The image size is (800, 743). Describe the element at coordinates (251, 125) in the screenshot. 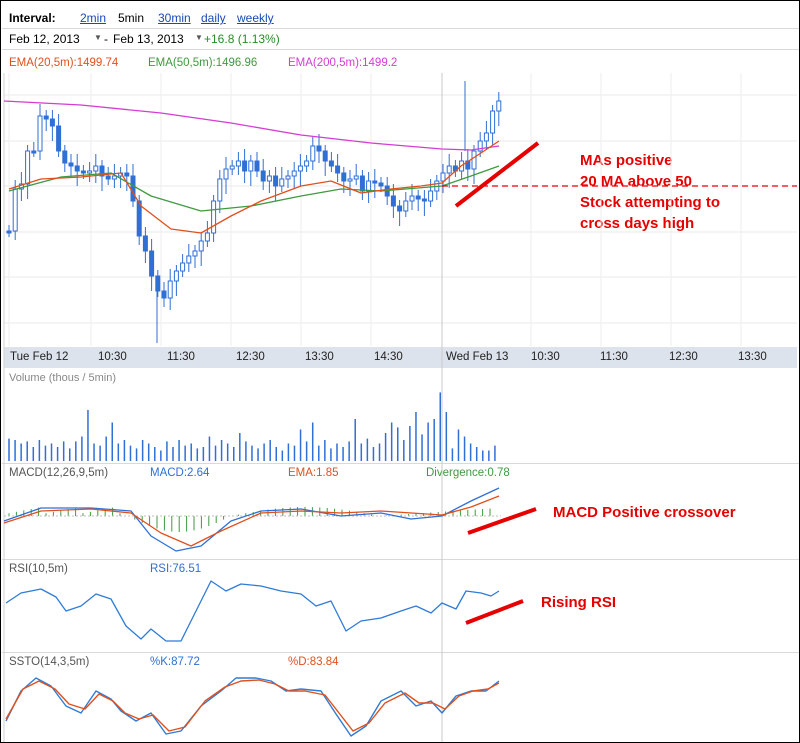

I see `ema200-line` at that location.